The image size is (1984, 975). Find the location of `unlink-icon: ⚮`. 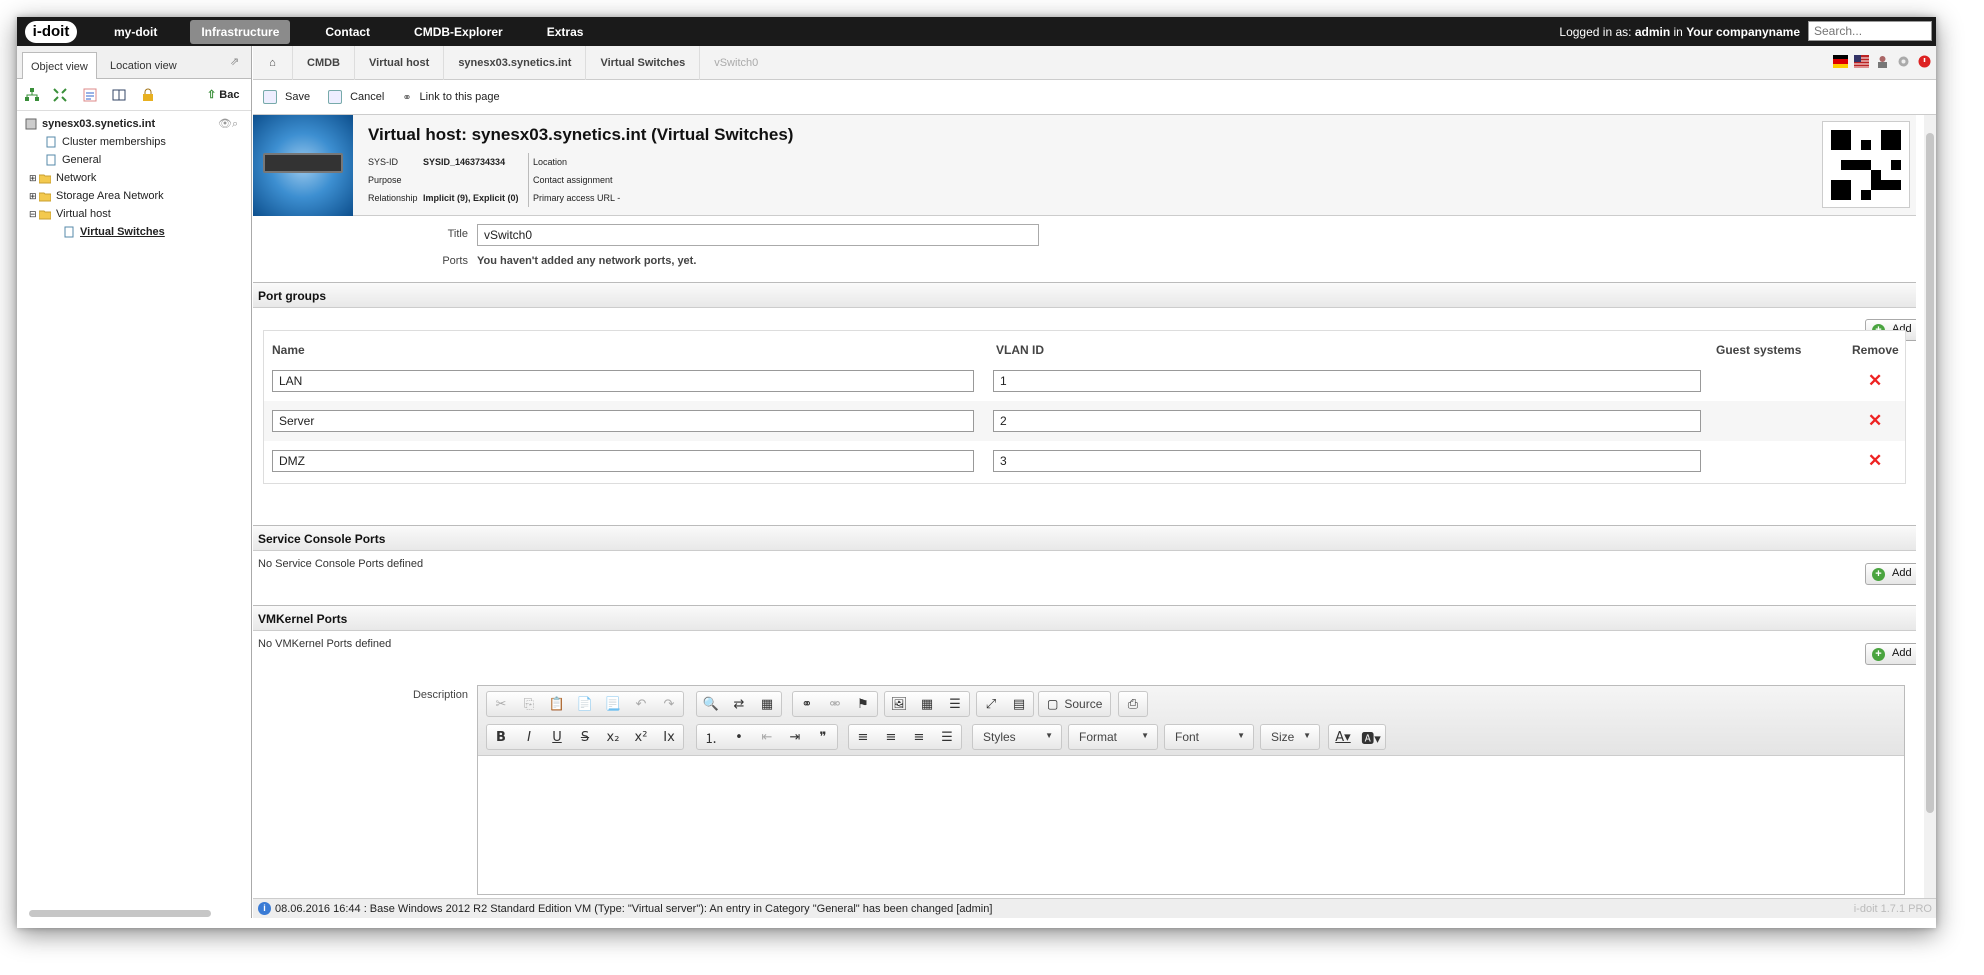

unlink-icon: ⚮ is located at coordinates (835, 704).